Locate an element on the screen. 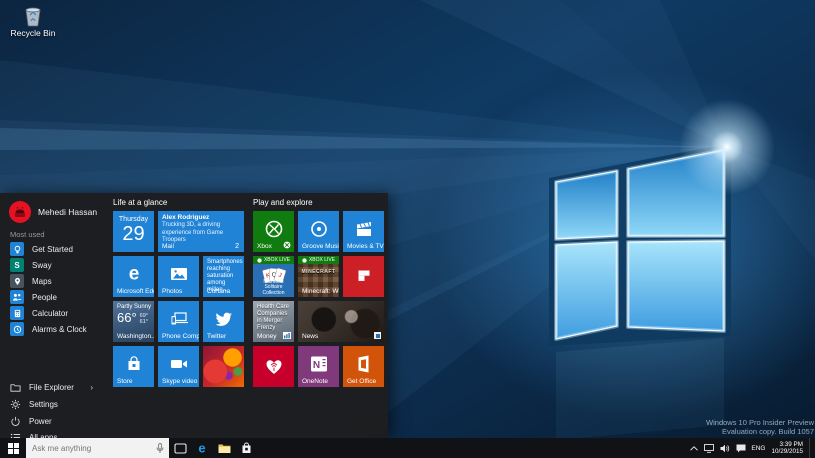 The height and width of the screenshot is (458, 815). sway-icon: S is located at coordinates (17, 265).